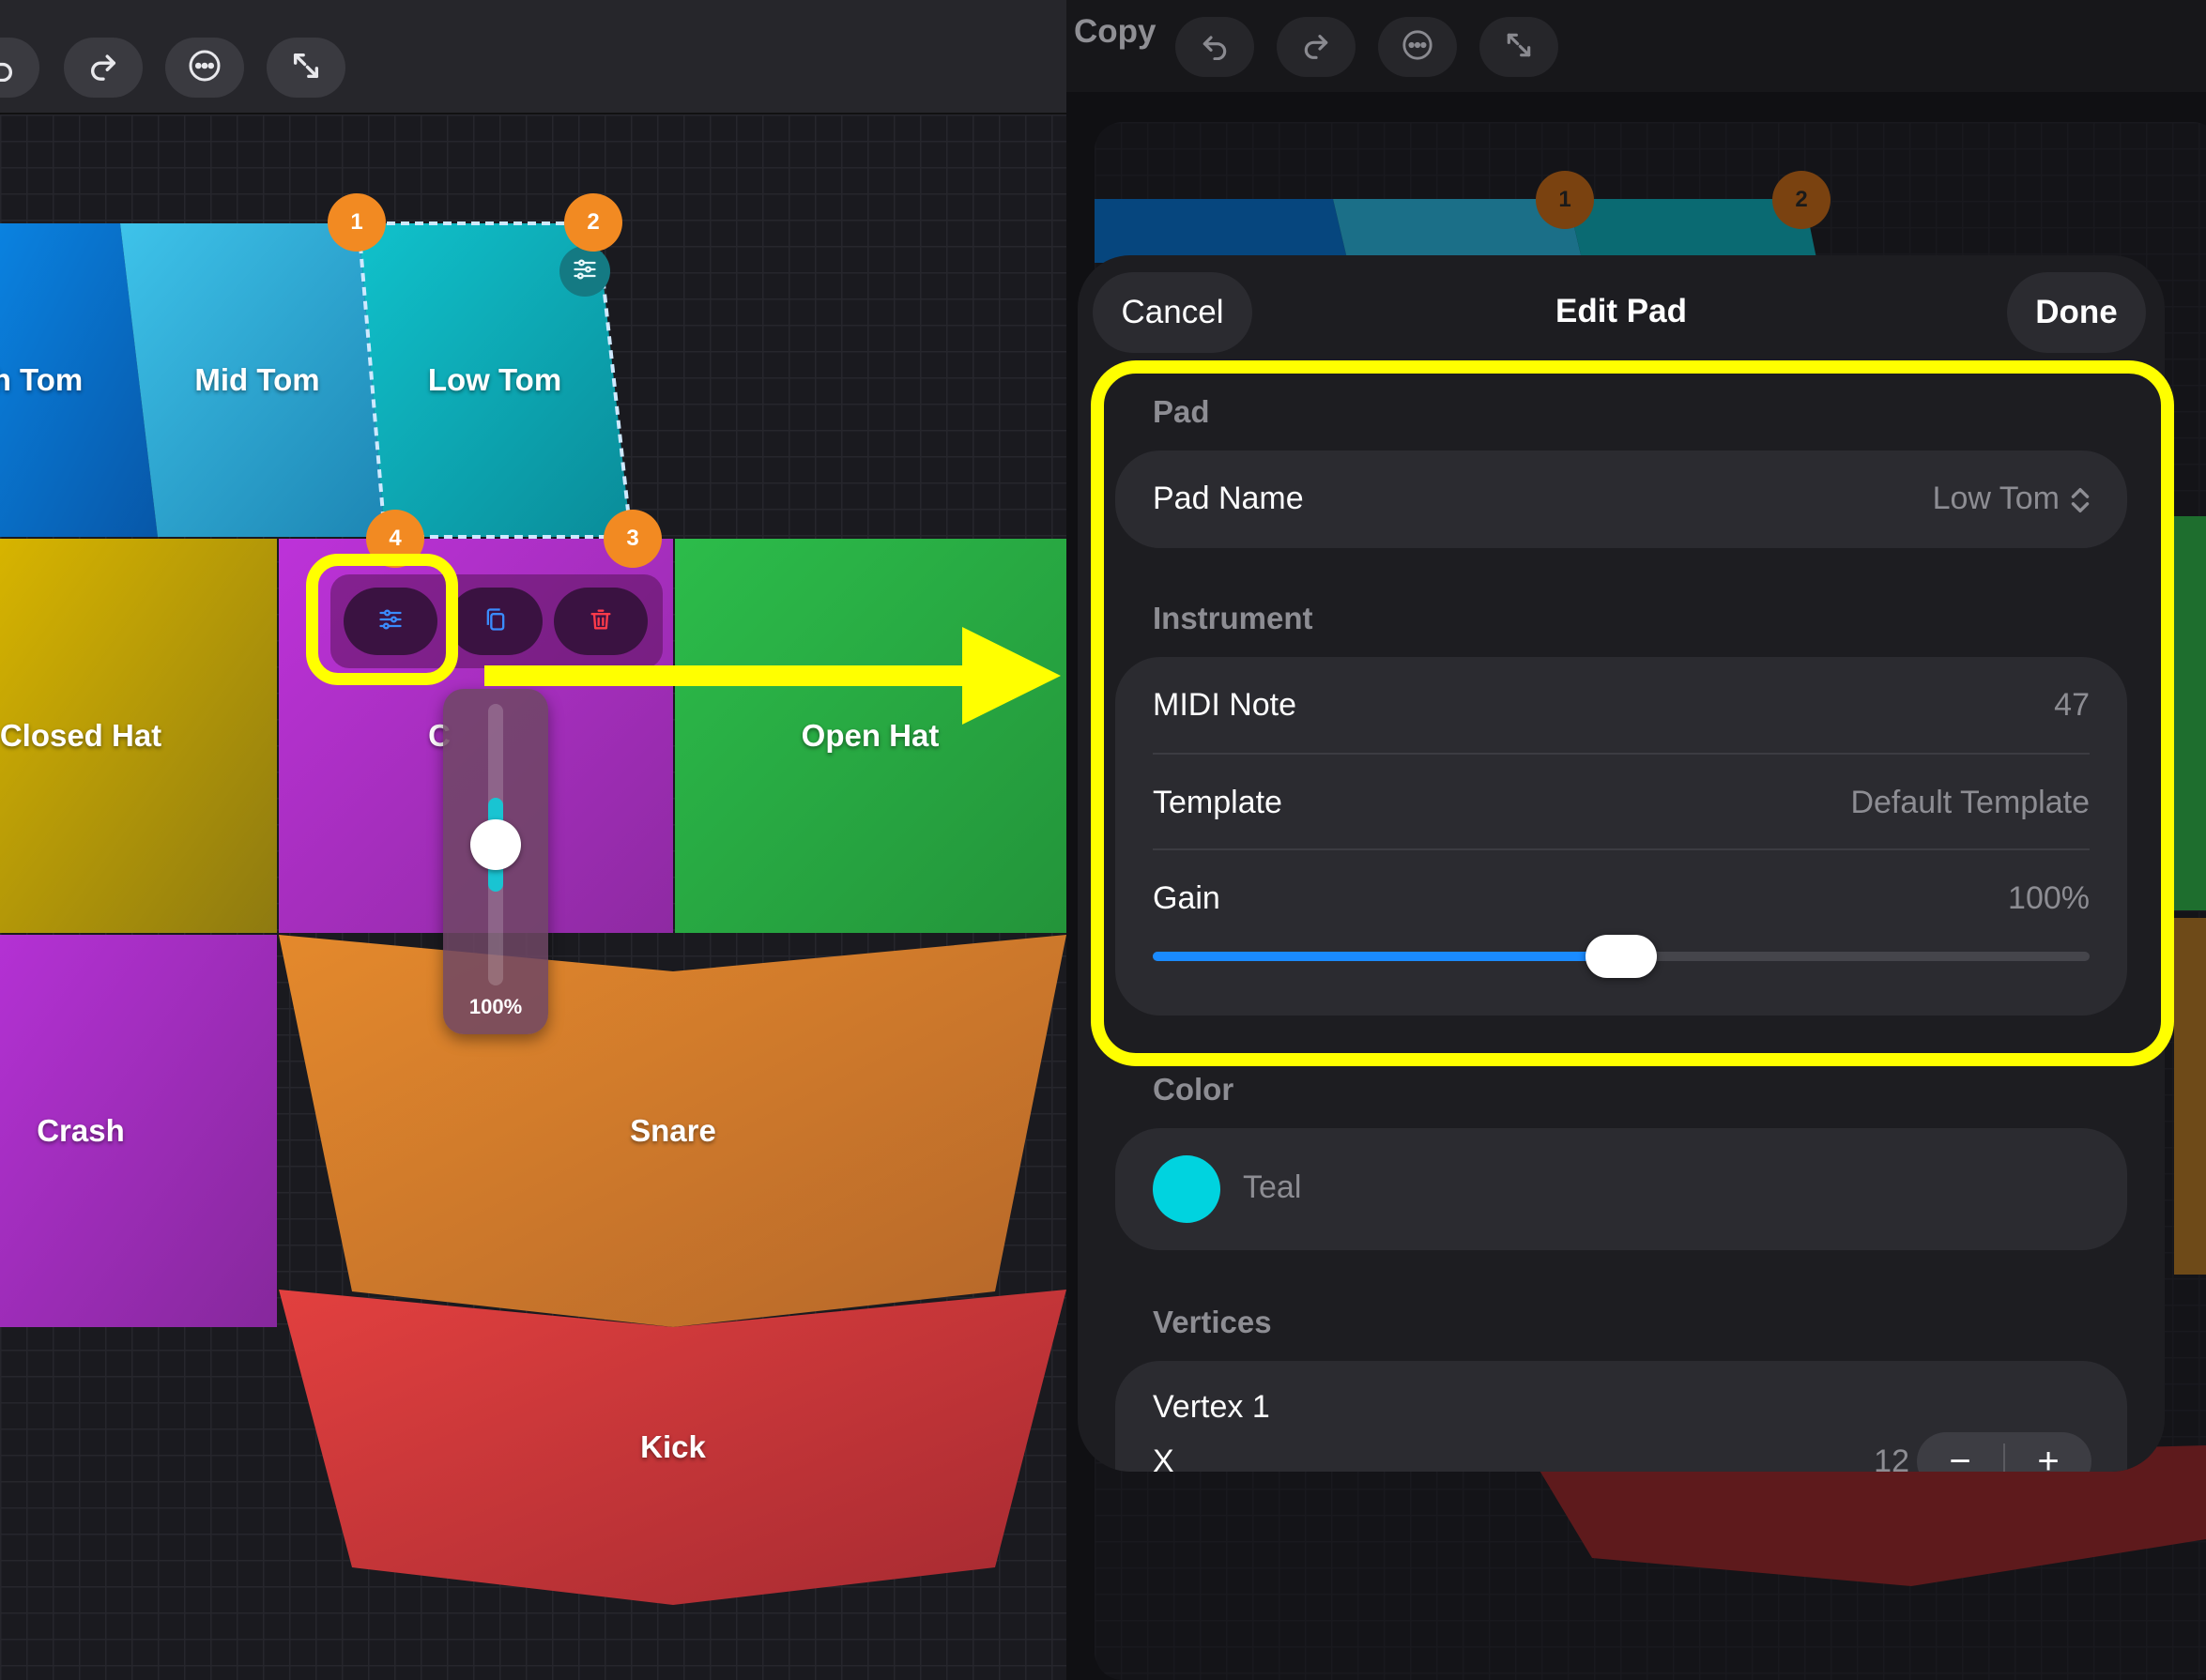  What do you see at coordinates (1211, 1407) in the screenshot?
I see `vertex-title: Vertex 1` at bounding box center [1211, 1407].